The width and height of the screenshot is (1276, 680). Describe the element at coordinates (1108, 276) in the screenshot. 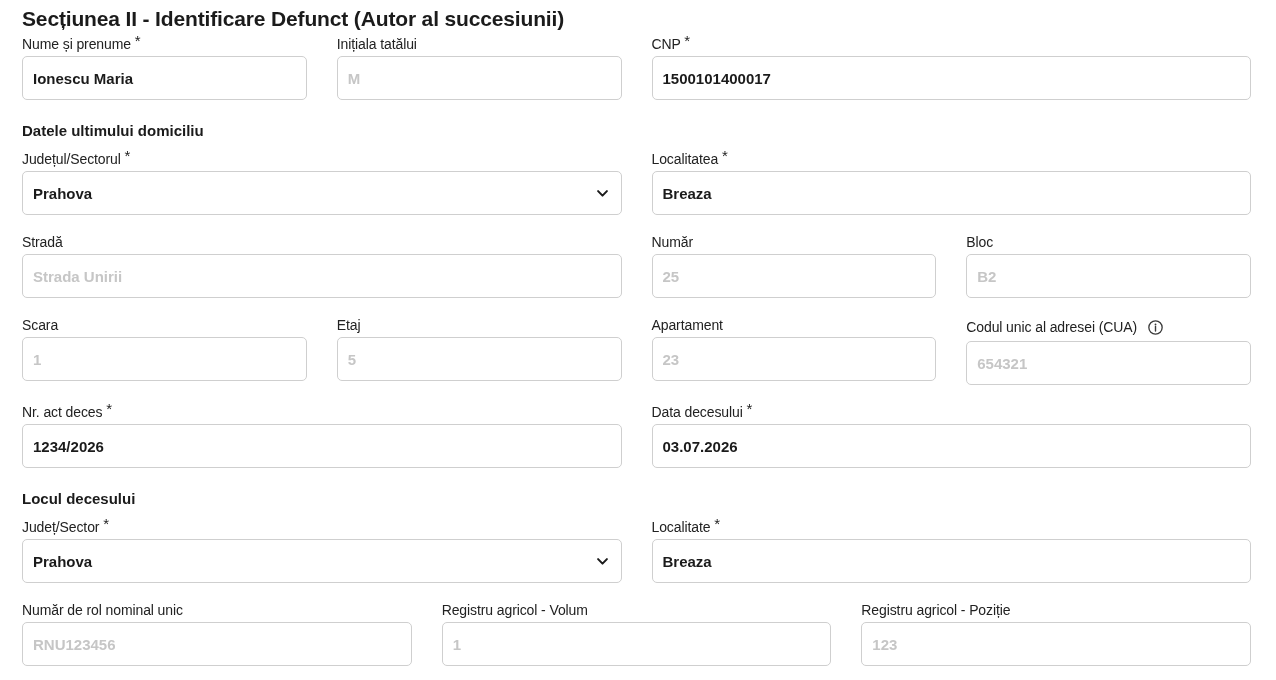

I see `text-field: B2` at that location.